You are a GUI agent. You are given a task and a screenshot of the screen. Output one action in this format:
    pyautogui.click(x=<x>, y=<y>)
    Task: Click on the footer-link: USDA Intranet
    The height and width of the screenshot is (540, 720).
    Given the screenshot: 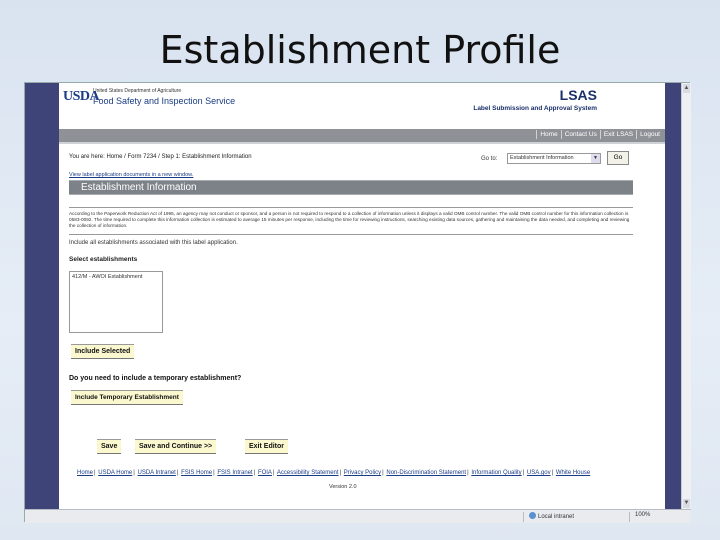 What is the action you would take?
    pyautogui.click(x=157, y=473)
    